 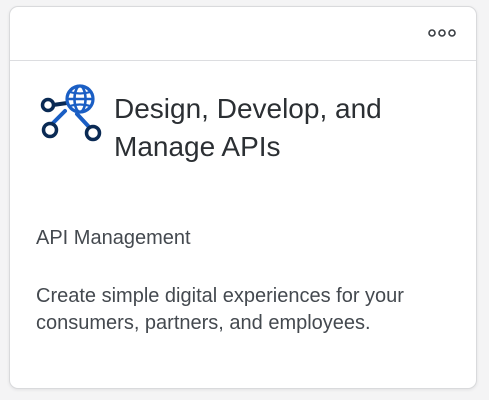 I want to click on more-options-icon, so click(x=442, y=33).